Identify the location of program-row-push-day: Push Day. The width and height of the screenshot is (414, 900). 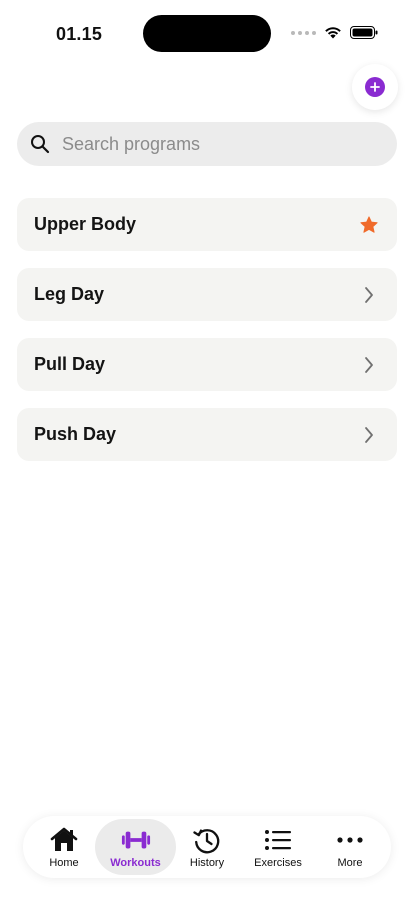
(207, 434).